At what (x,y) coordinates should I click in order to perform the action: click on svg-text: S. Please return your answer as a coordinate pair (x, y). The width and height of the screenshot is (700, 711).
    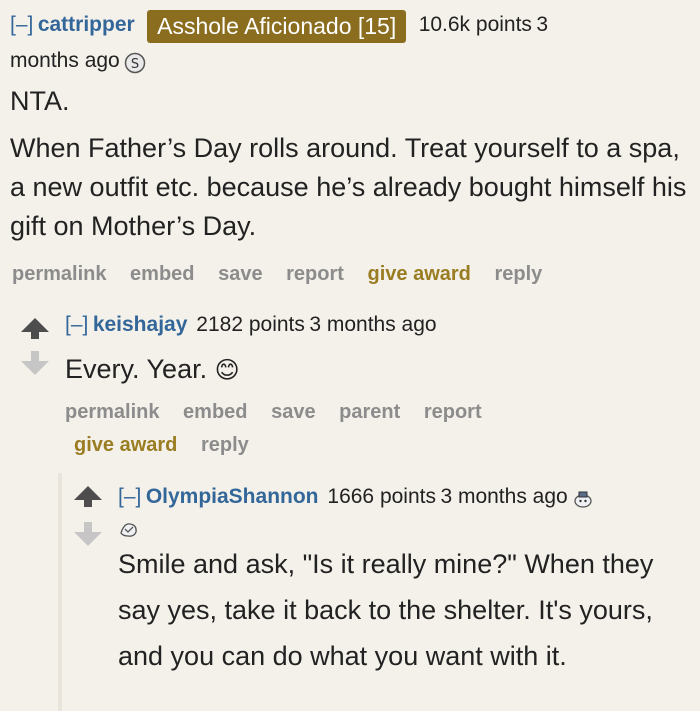
    Looking at the image, I should click on (135, 64).